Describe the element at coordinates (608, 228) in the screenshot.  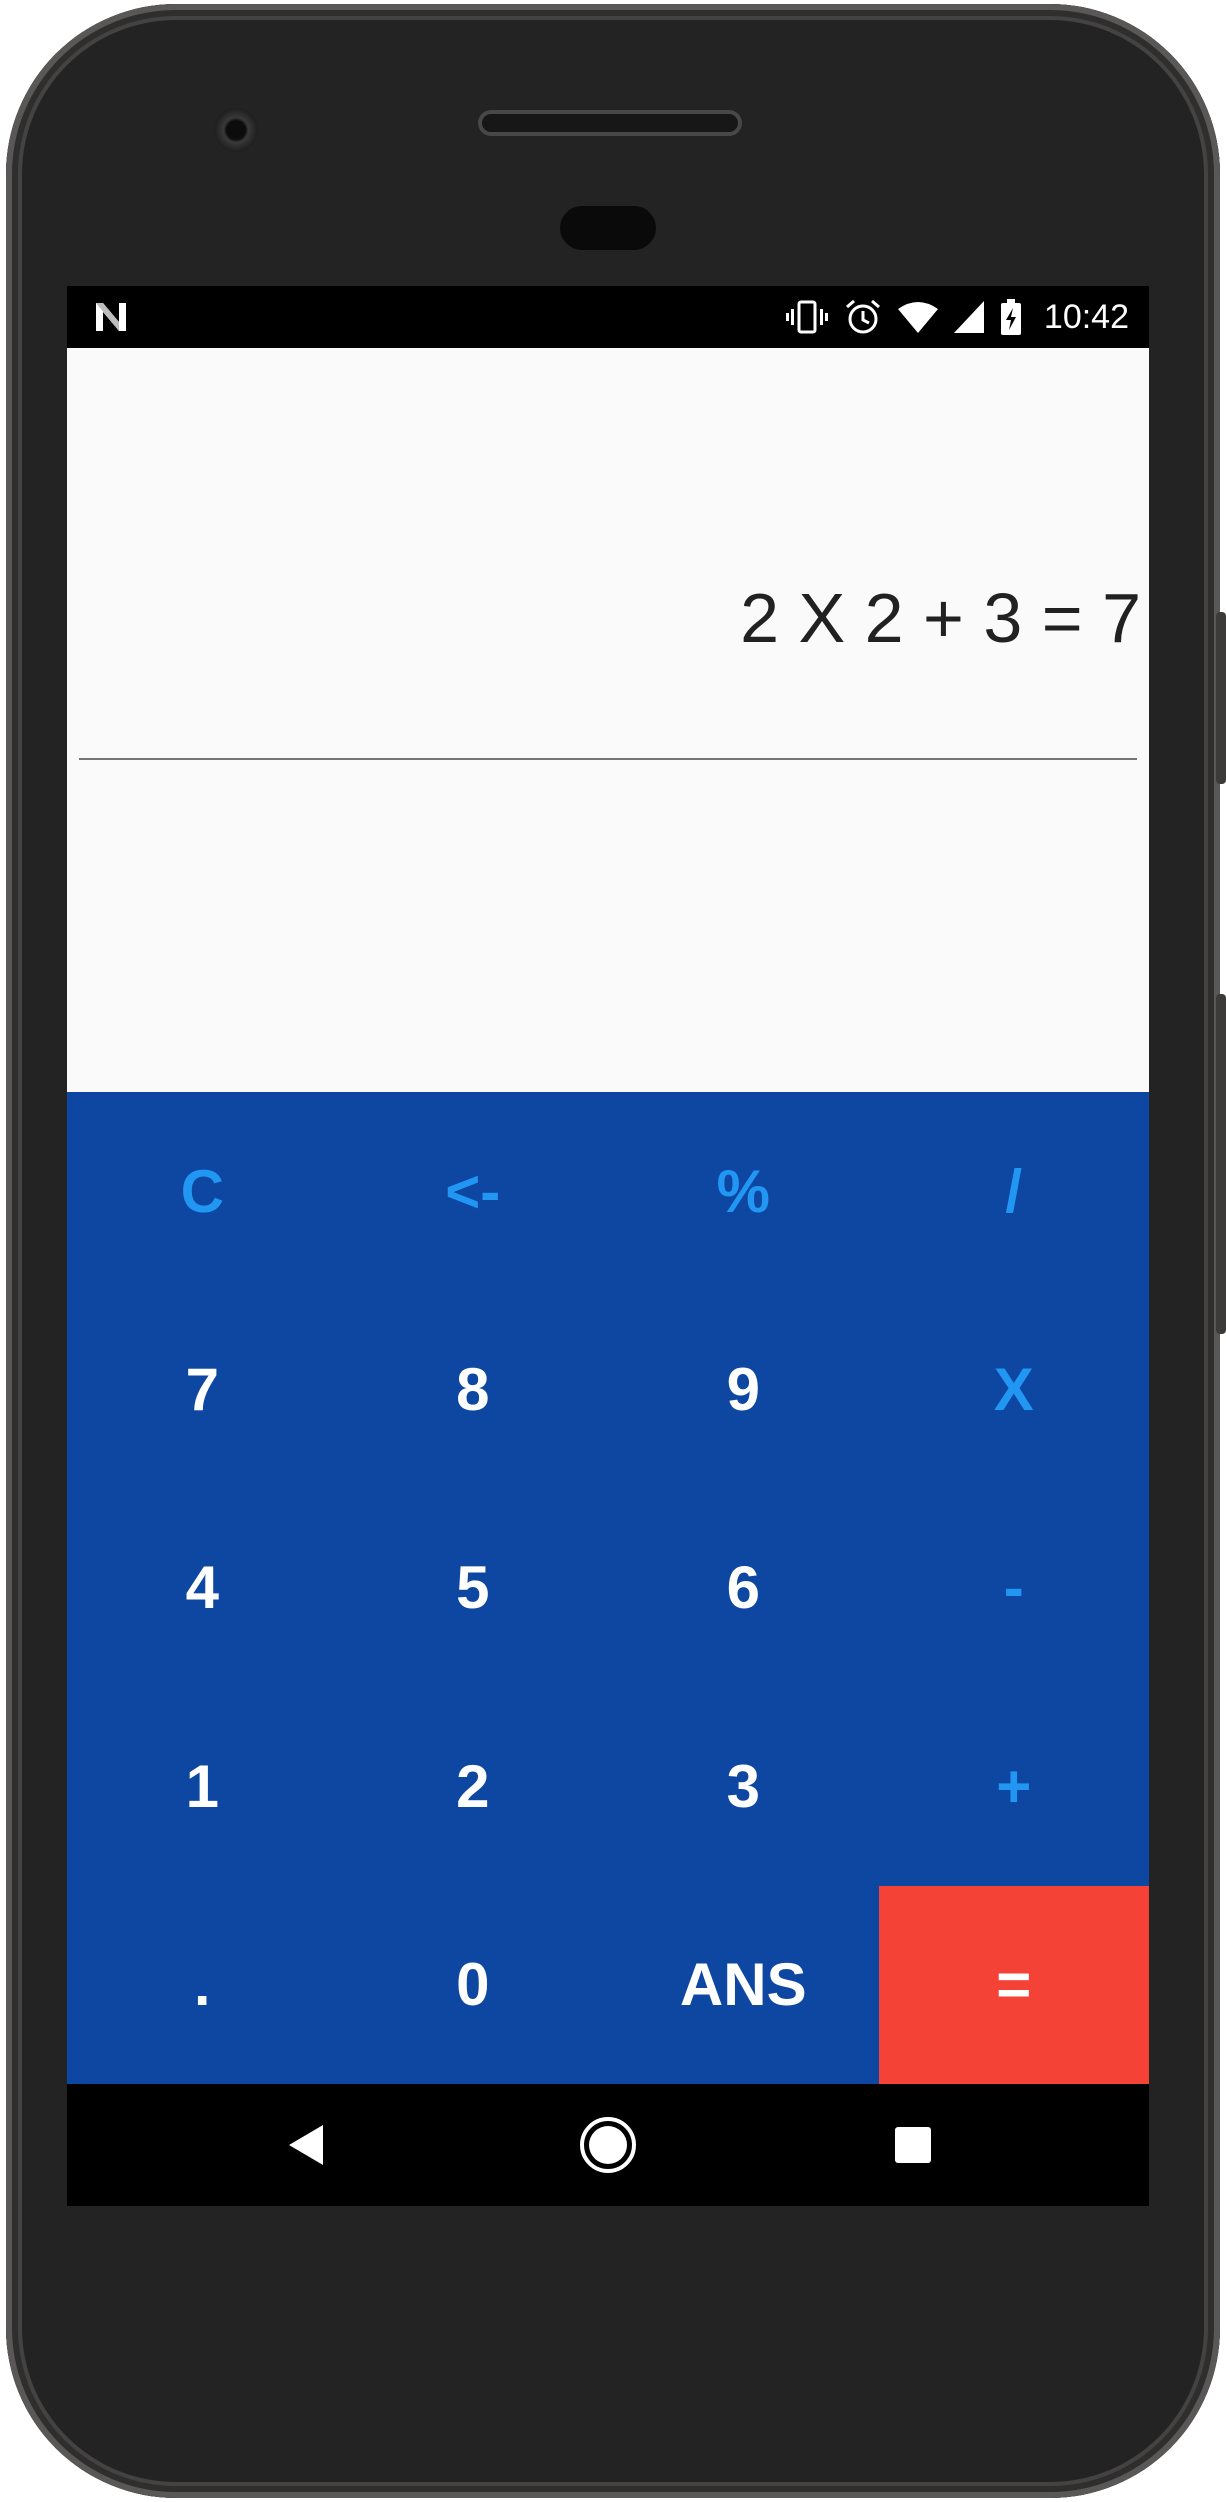
I see `proximity-sensor` at that location.